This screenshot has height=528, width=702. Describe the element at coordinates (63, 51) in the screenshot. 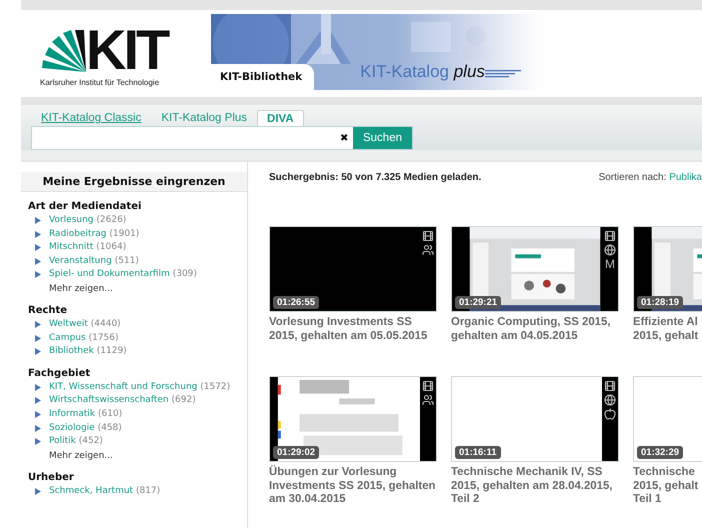

I see `logo-rays-icon` at that location.